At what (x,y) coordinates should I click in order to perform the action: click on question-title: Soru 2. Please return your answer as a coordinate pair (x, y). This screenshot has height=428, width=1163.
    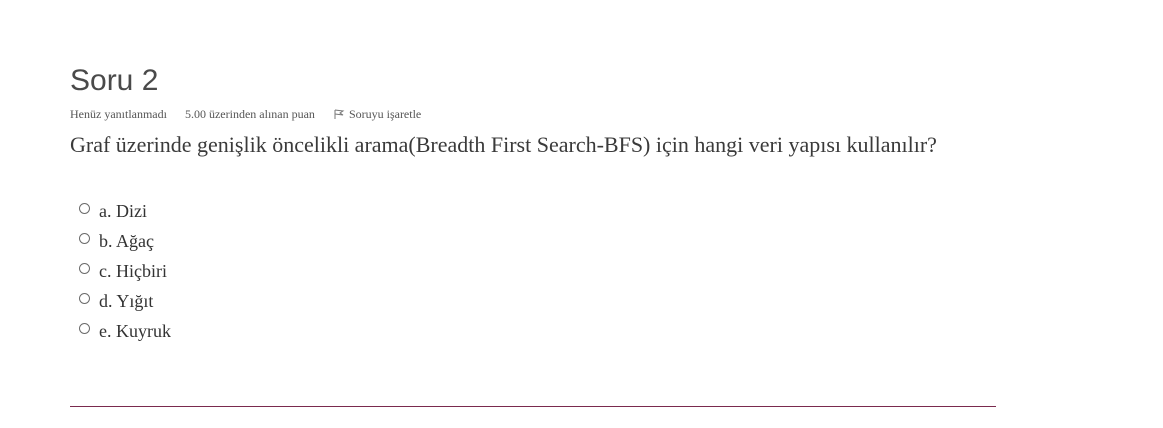
    Looking at the image, I should click on (114, 80).